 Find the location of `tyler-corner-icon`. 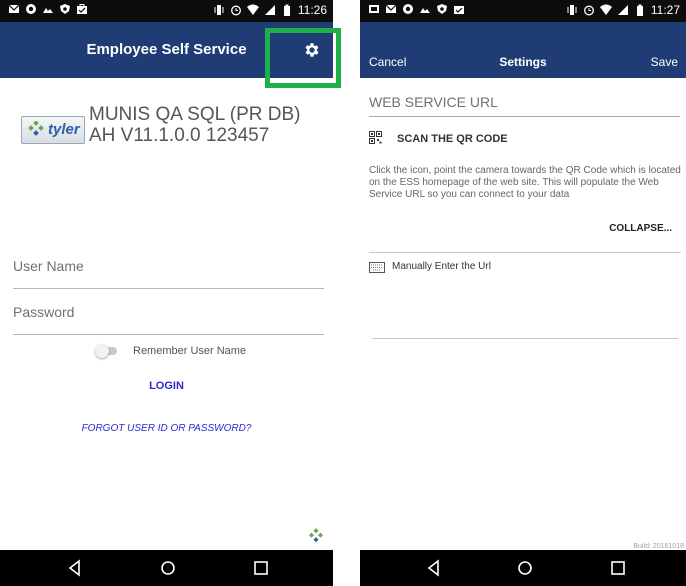

tyler-corner-icon is located at coordinates (316, 535).